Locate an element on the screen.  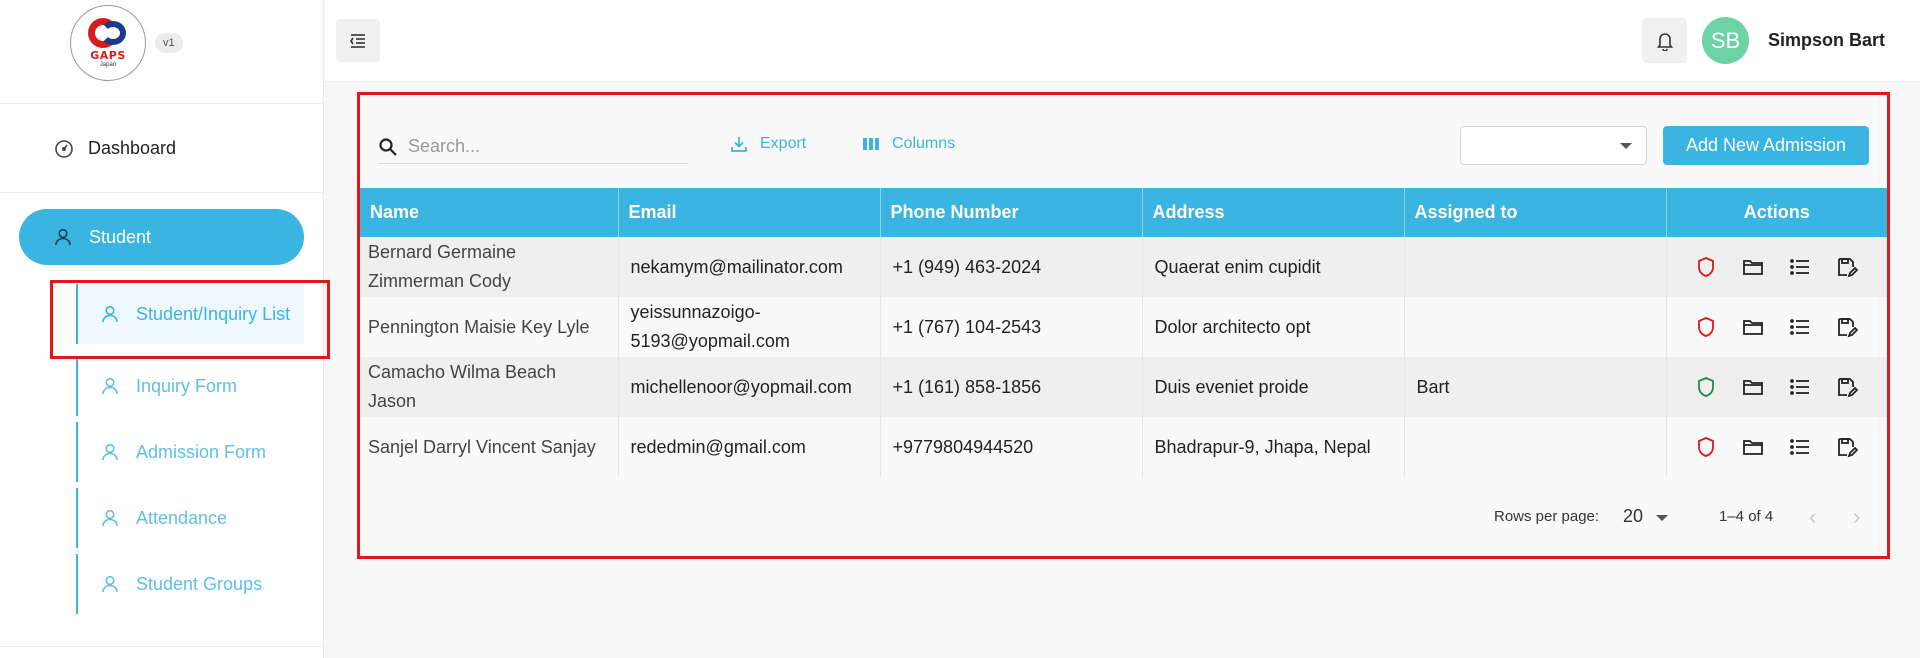
cell-address: Quaerat enim cupidit is located at coordinates (1273, 267).